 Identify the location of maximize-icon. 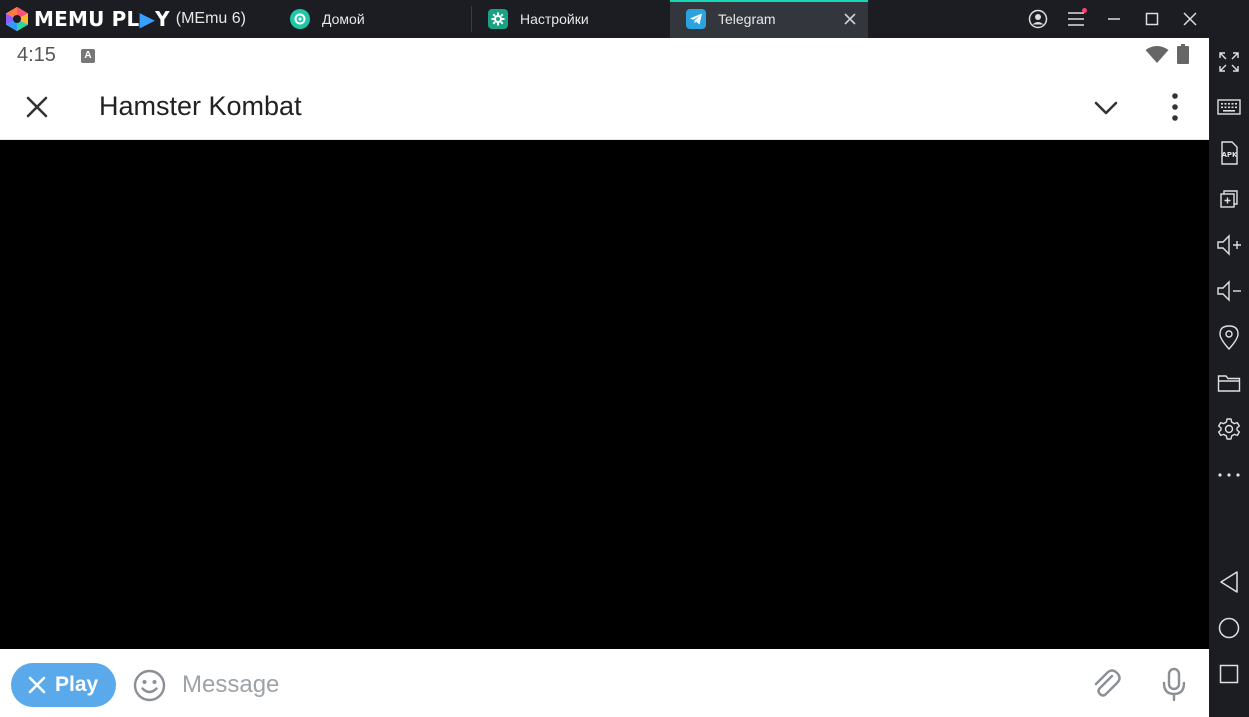
(1152, 19).